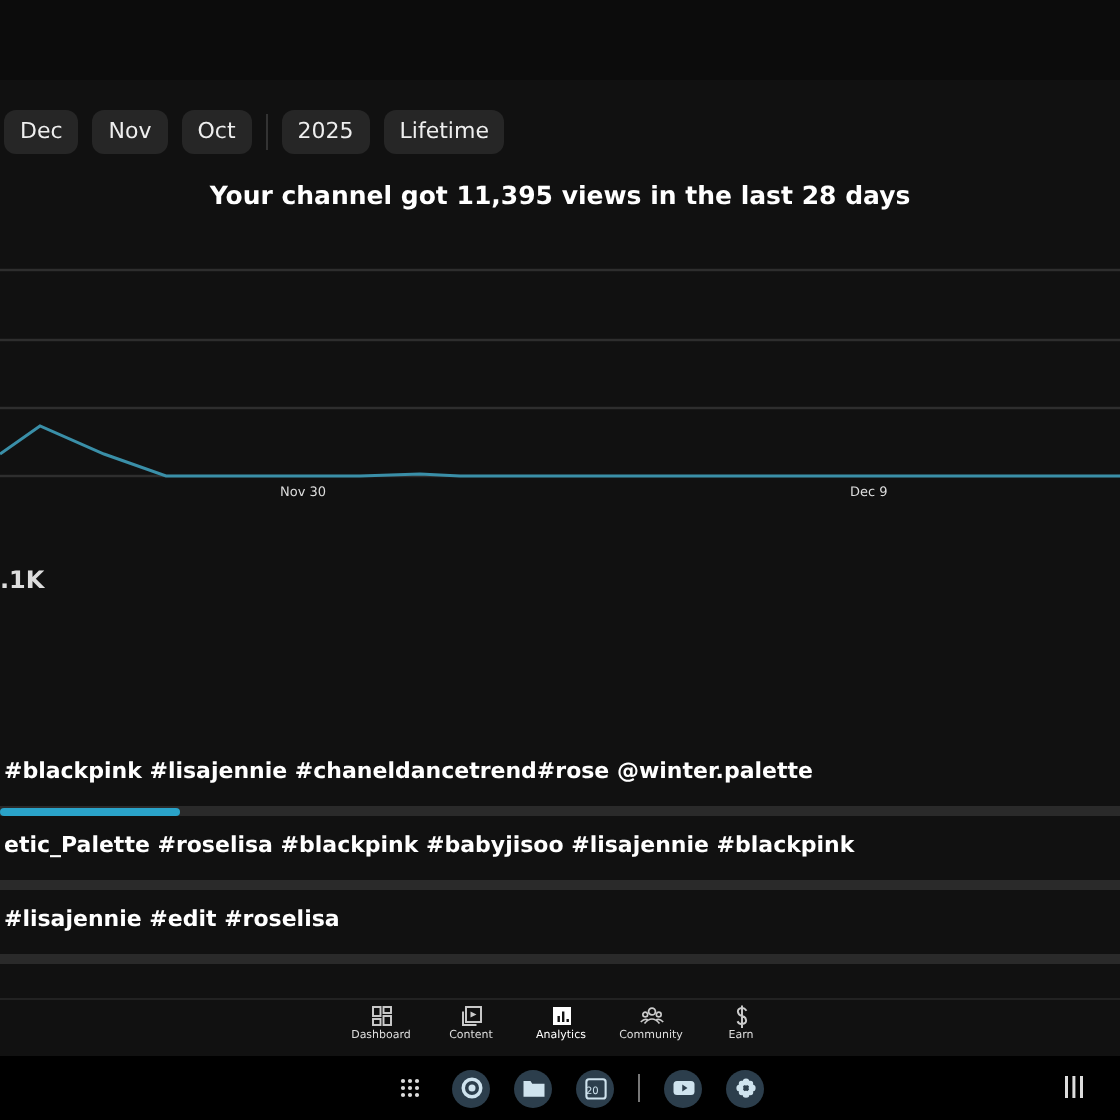  What do you see at coordinates (560, 848) in the screenshot?
I see `video-title: etic_Palette #roselisa #blackpink #babyjisoo #lisajennie #blackpink` at bounding box center [560, 848].